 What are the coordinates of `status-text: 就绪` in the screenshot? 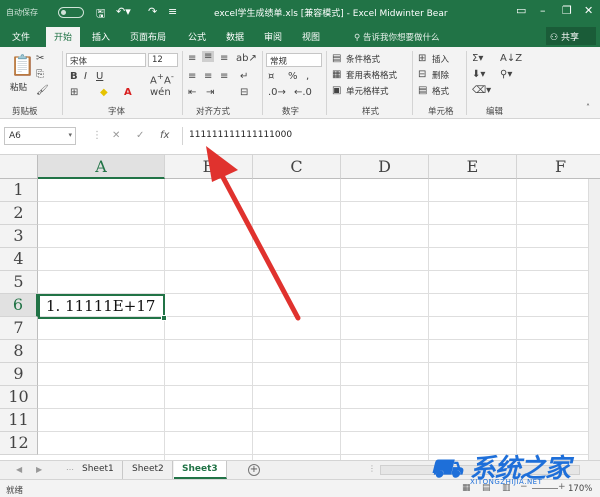 It's located at (15, 491).